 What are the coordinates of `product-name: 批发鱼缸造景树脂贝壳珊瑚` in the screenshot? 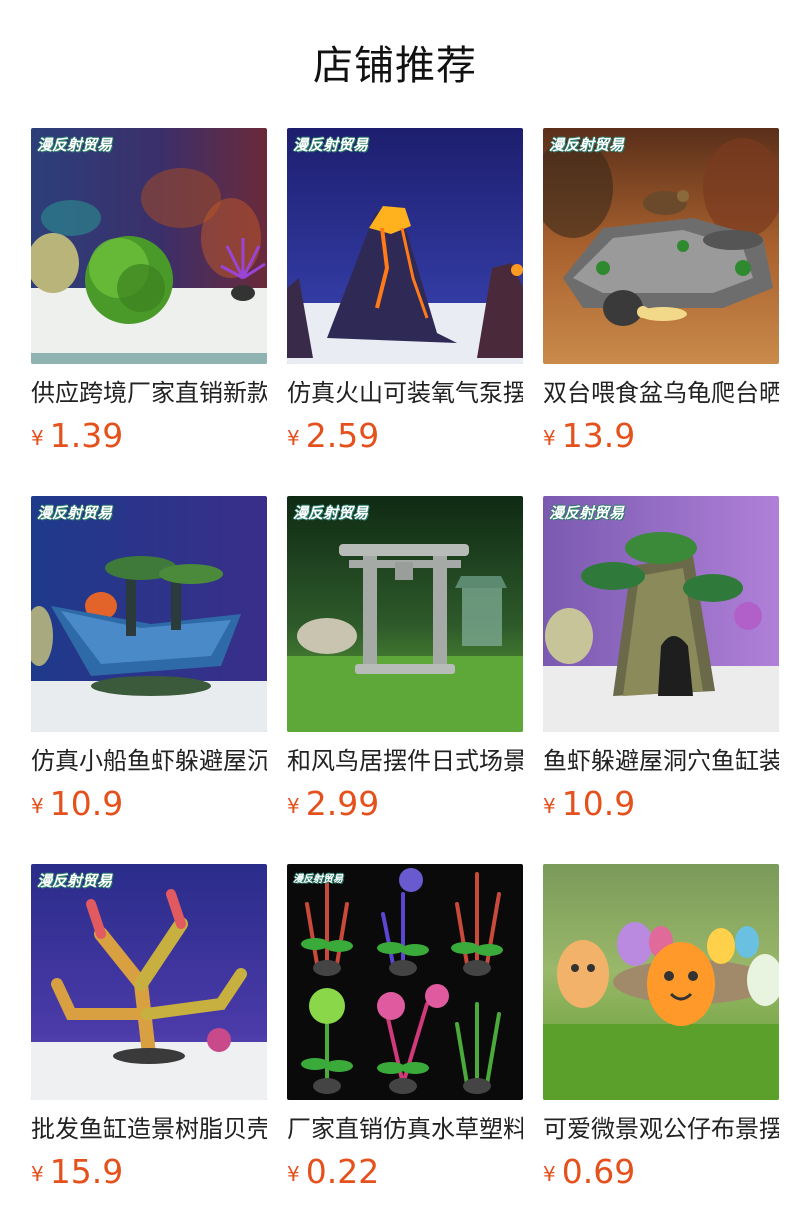 It's located at (149, 1129).